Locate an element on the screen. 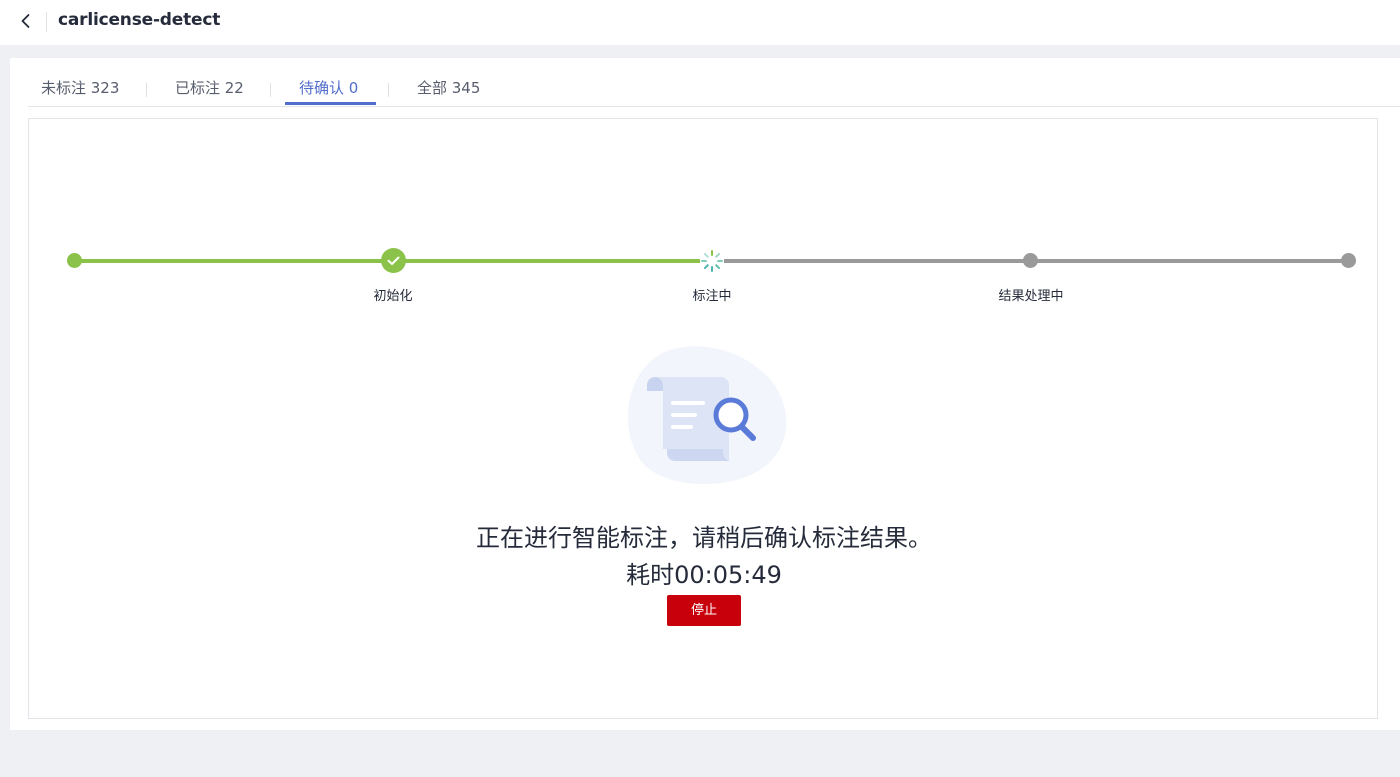  check-icon is located at coordinates (393, 260).